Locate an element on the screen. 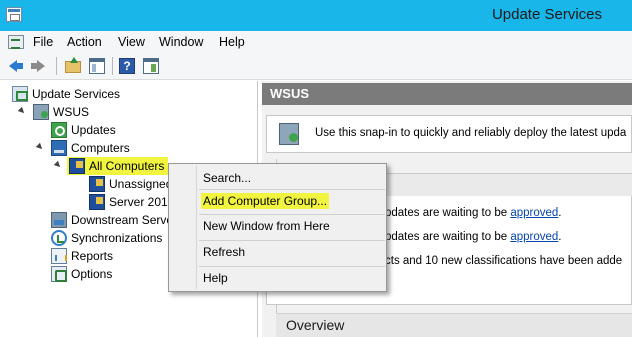  show-action-pane-button is located at coordinates (151, 66).